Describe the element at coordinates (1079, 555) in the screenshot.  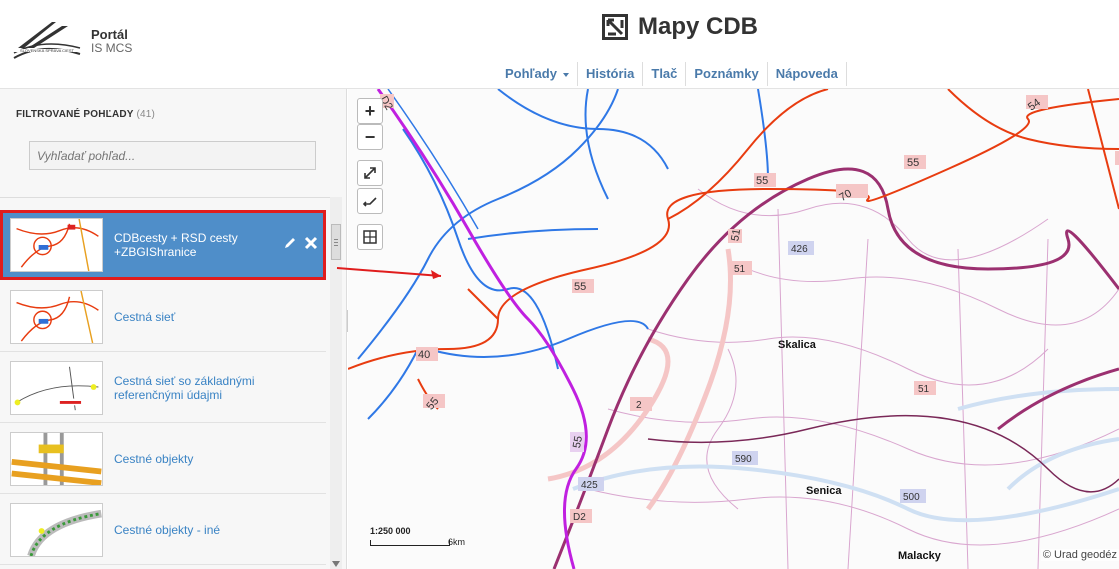
I see `map-copyright: © Urad geodéz` at that location.